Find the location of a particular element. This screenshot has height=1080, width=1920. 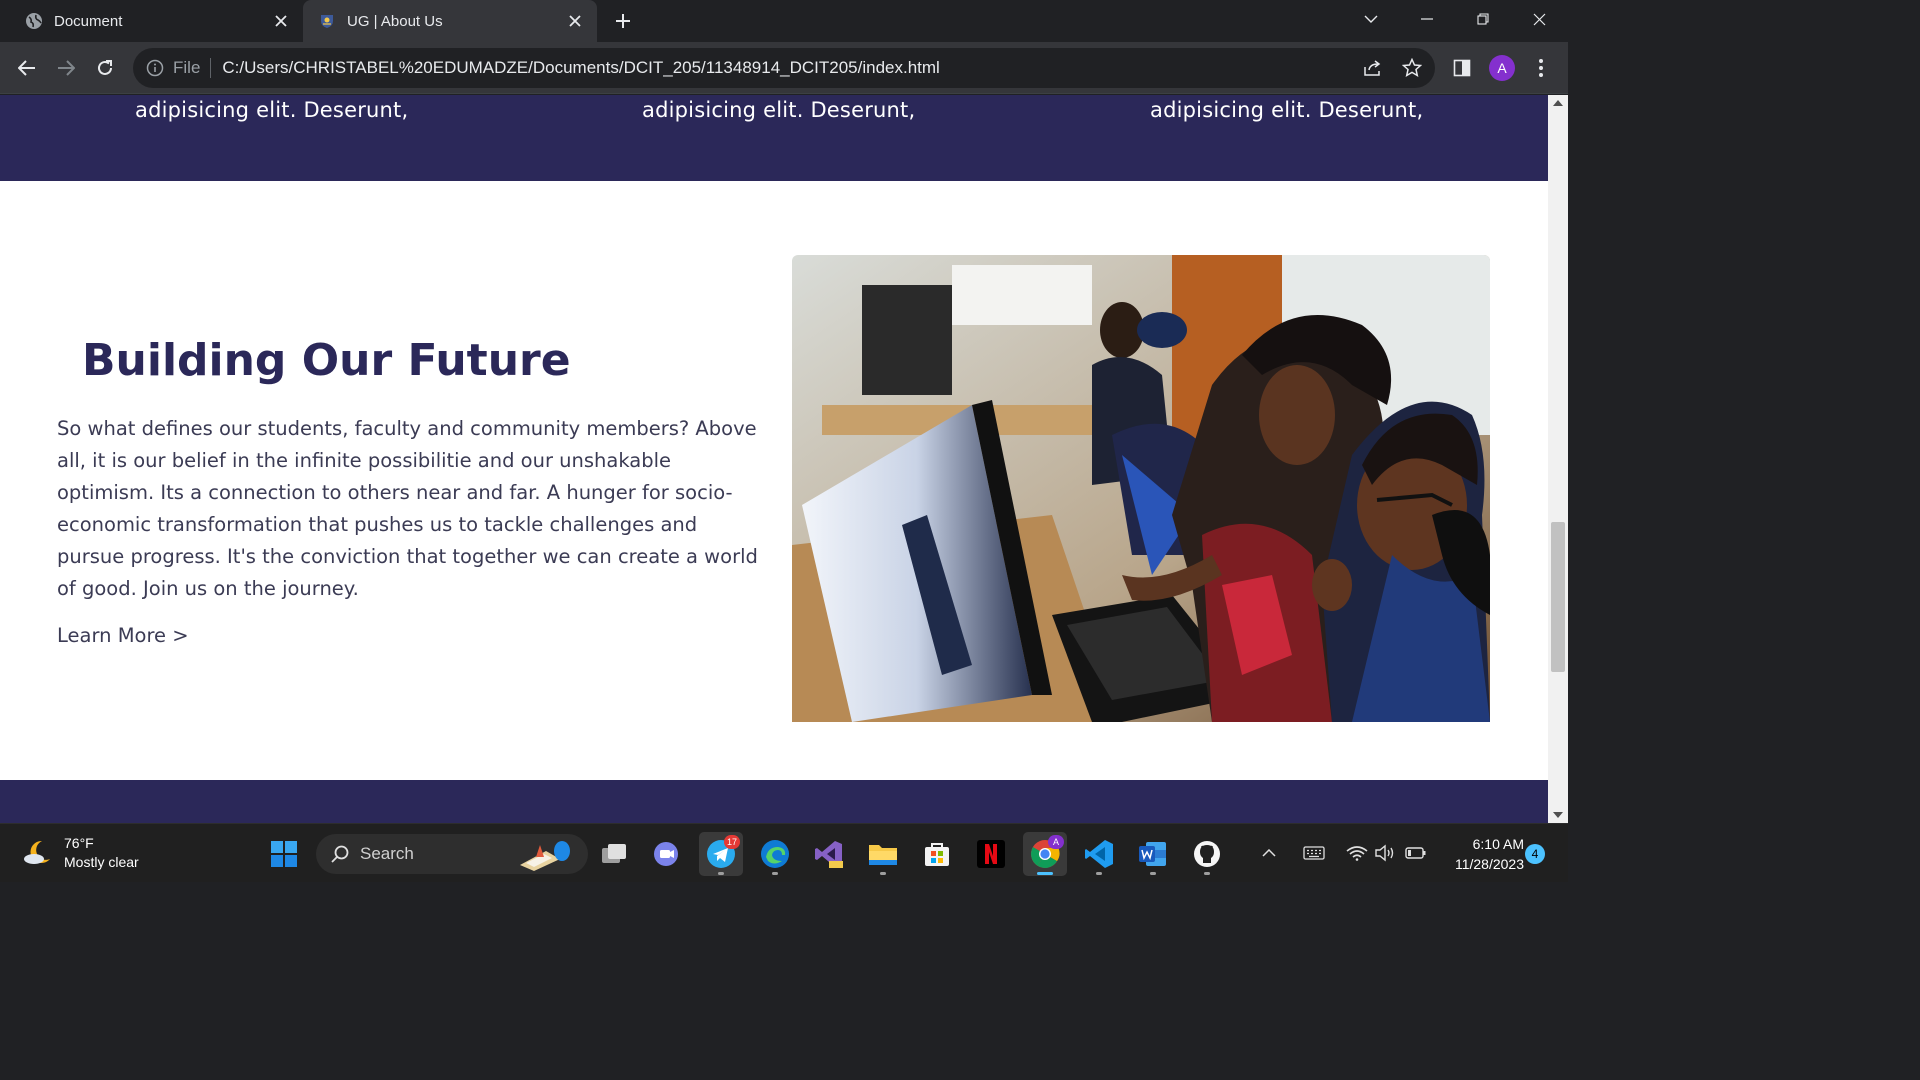

taskbar-app-vscode is located at coordinates (1099, 854).